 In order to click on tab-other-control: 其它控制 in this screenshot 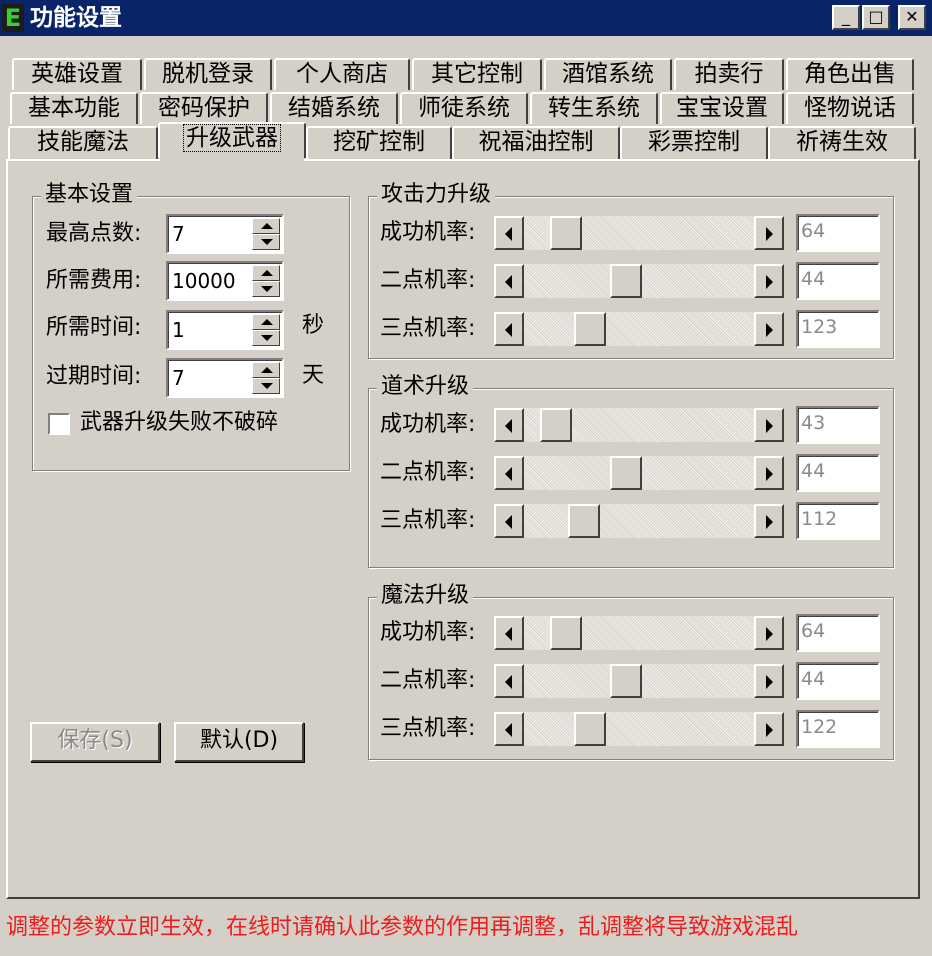, I will do `click(477, 74)`.